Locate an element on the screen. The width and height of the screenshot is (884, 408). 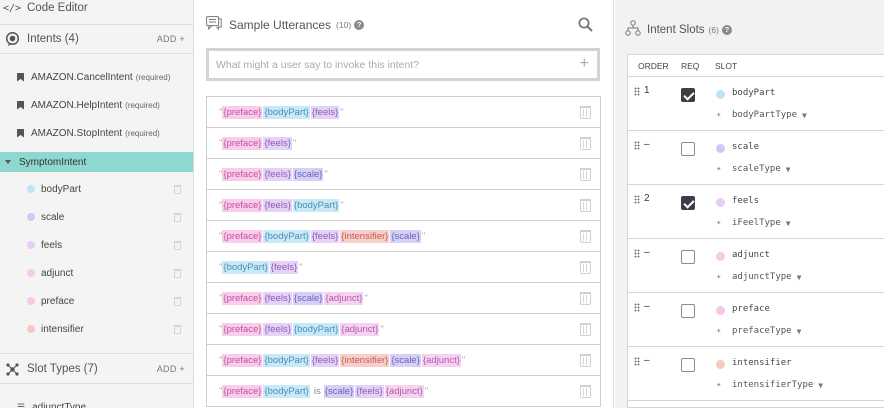
slot-type-select: ✦ adjunctType ▼ is located at coordinates (758, 277).